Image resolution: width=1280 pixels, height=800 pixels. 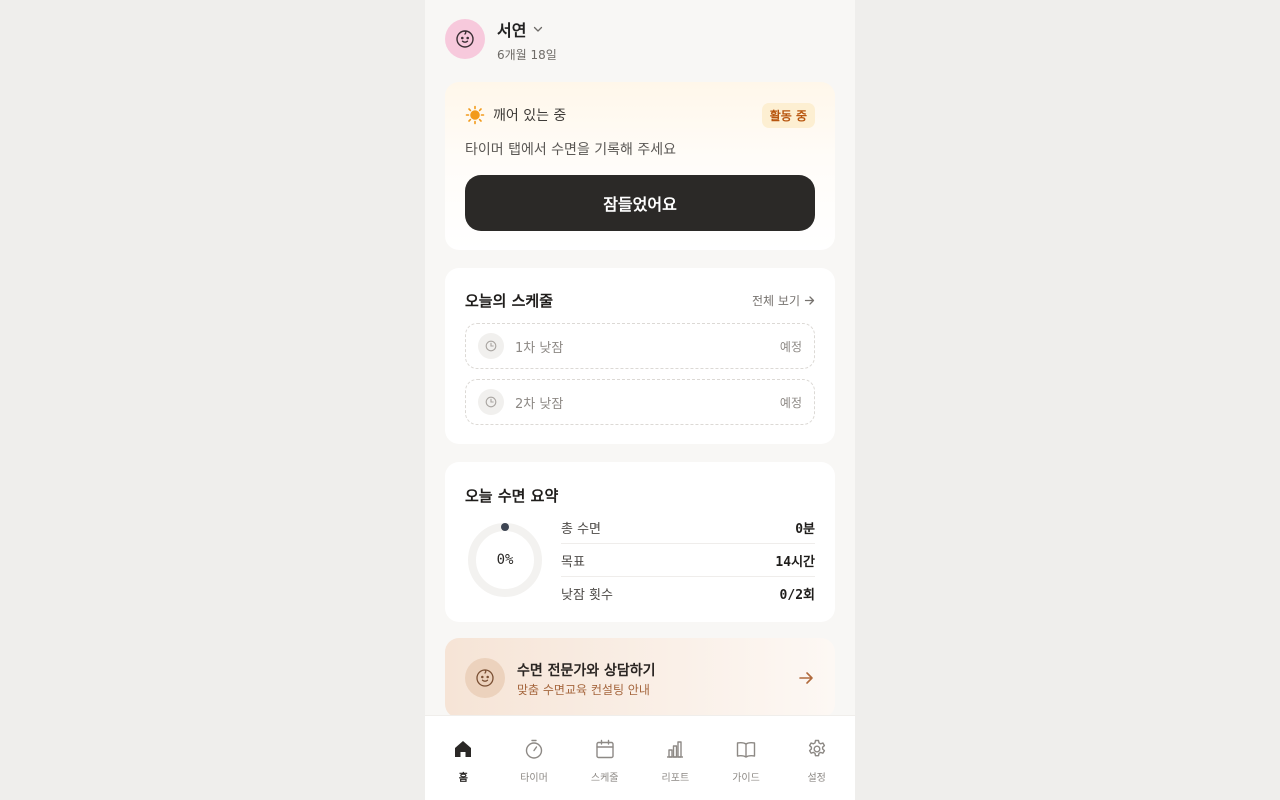 What do you see at coordinates (688, 527) in the screenshot?
I see `stat-row: 총 수면 0분` at bounding box center [688, 527].